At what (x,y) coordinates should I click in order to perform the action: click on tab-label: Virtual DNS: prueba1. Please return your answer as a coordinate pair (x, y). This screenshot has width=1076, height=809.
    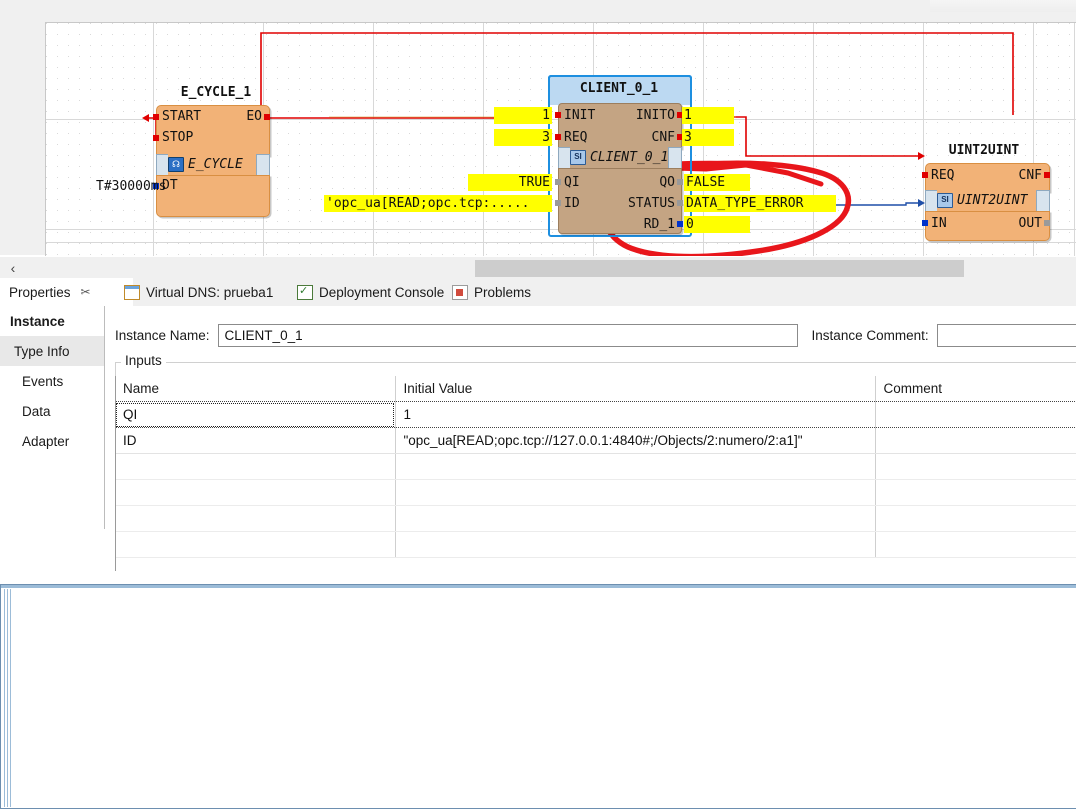
    Looking at the image, I should click on (210, 292).